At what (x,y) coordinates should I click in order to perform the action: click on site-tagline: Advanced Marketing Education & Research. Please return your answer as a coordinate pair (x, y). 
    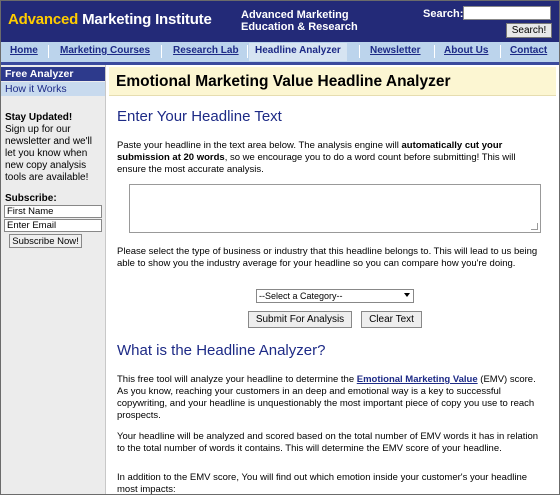
    Looking at the image, I should click on (299, 21).